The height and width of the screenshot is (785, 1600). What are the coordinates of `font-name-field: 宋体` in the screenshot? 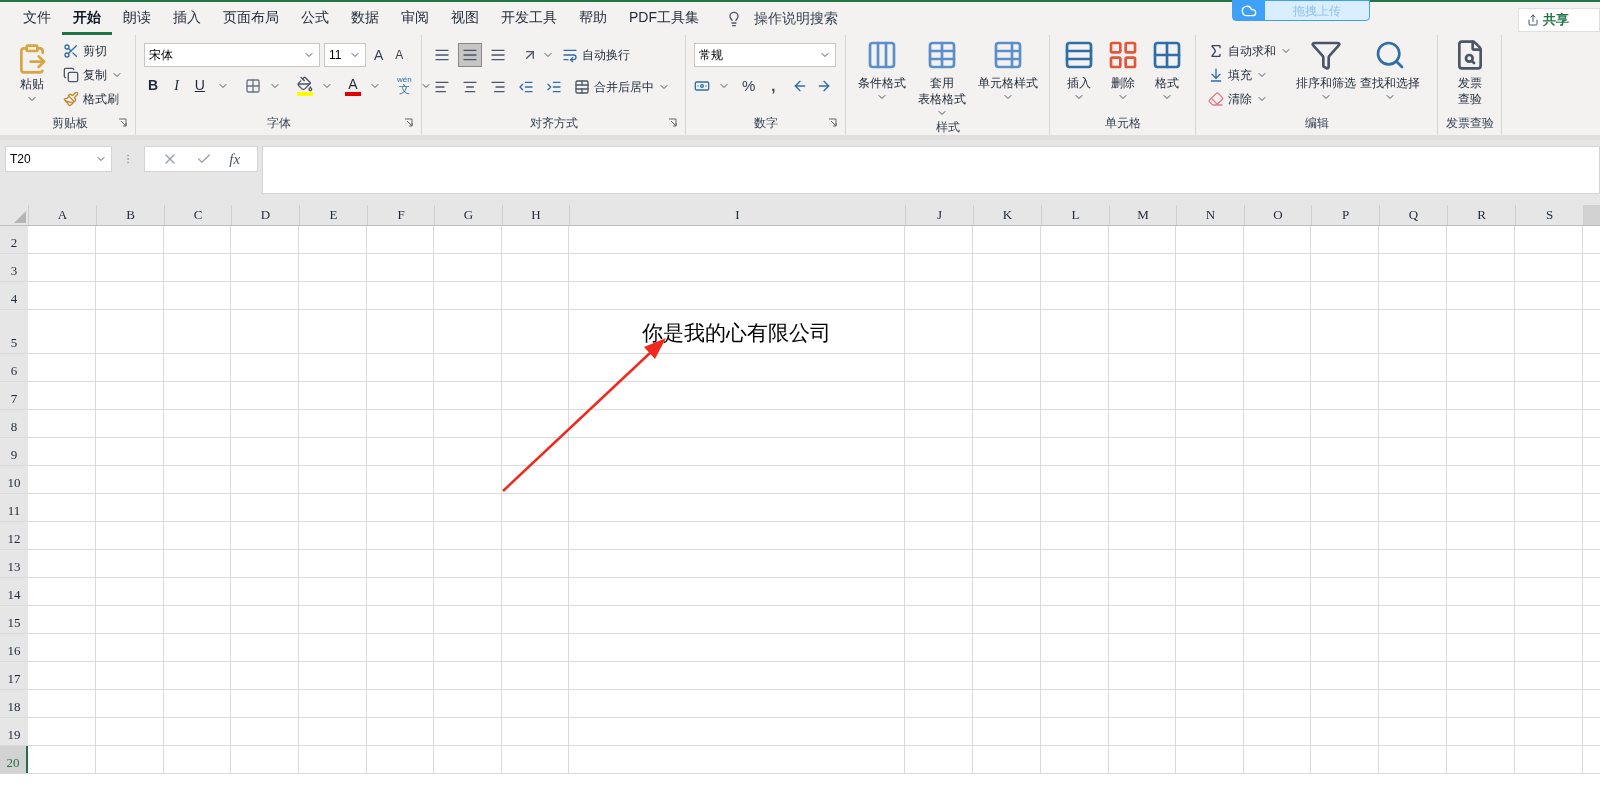 It's located at (232, 55).